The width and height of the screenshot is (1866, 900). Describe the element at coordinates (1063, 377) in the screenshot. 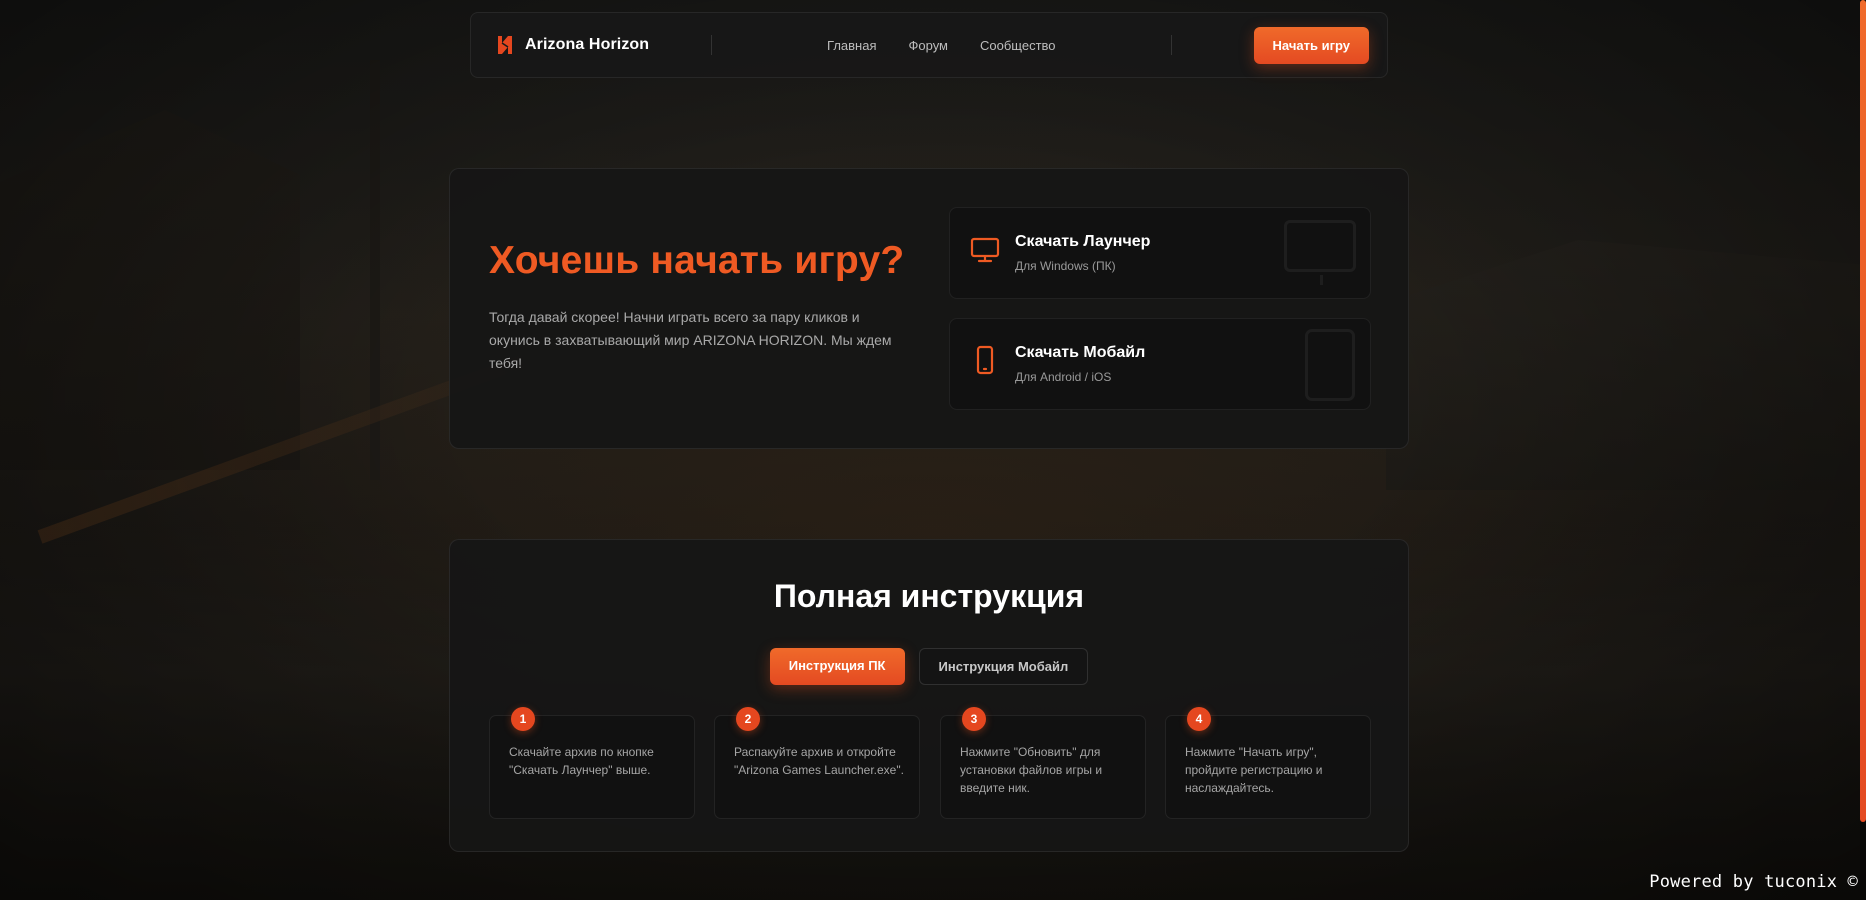

I see `download-mobile-subtitle: Для Android / iOS` at that location.